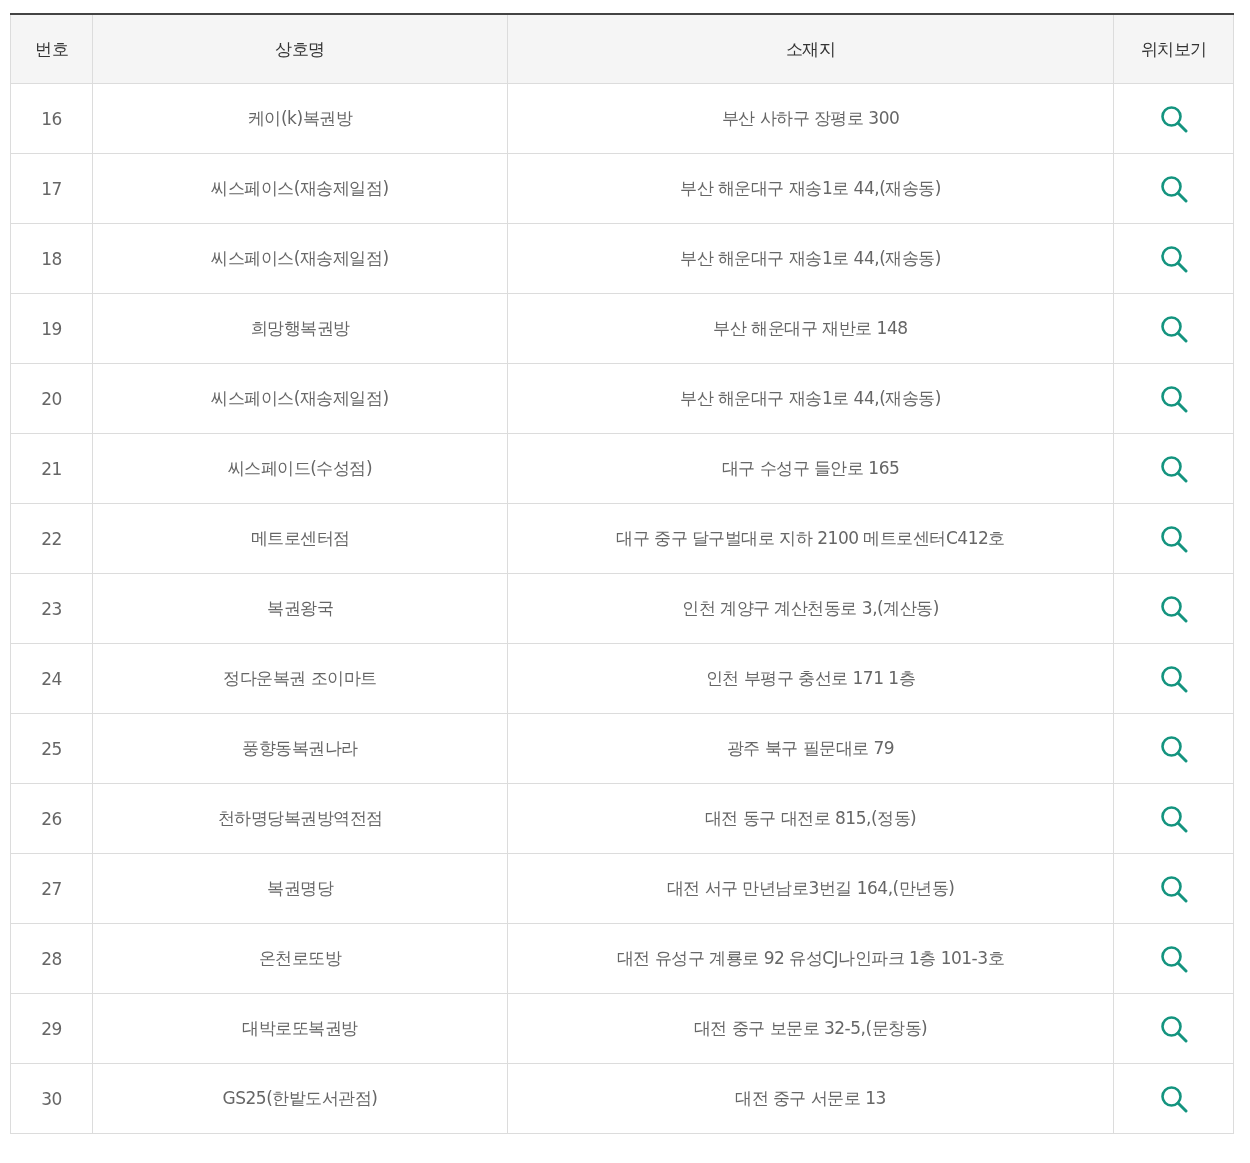 Image resolution: width=1250 pixels, height=1163 pixels. I want to click on row-number: 19, so click(51, 328).